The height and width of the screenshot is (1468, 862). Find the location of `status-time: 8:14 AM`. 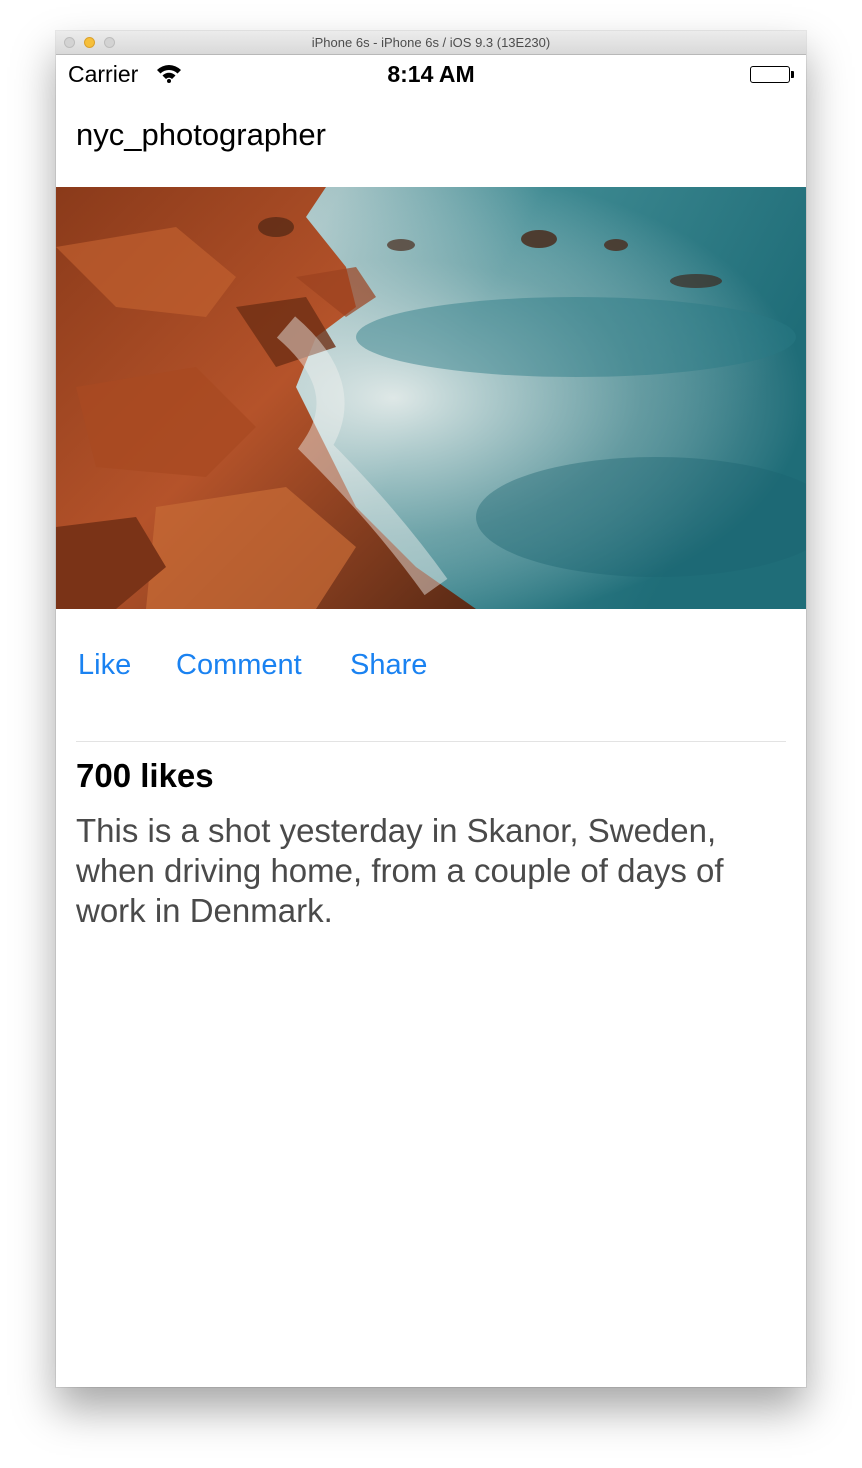

status-time: 8:14 AM is located at coordinates (431, 74).